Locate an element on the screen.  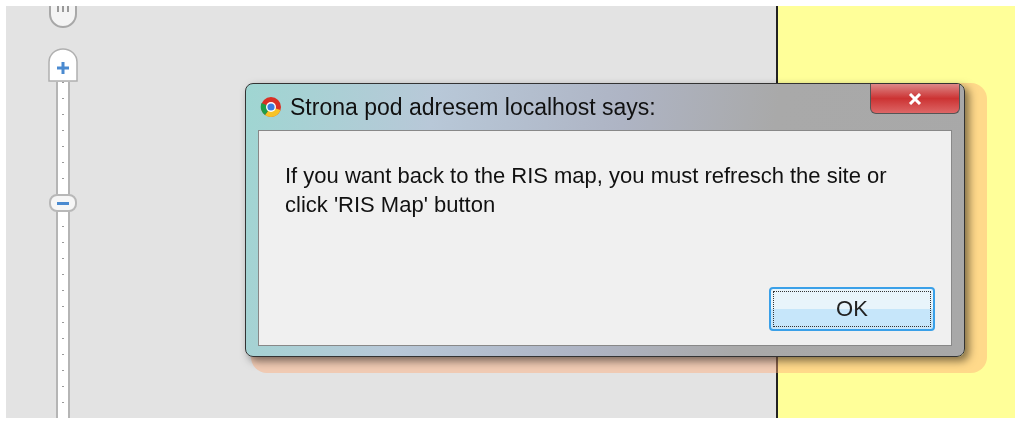
dialog-message: If you want back to the RIS map, you must refresch the site or click 'RIS Map' button is located at coordinates (586, 190).